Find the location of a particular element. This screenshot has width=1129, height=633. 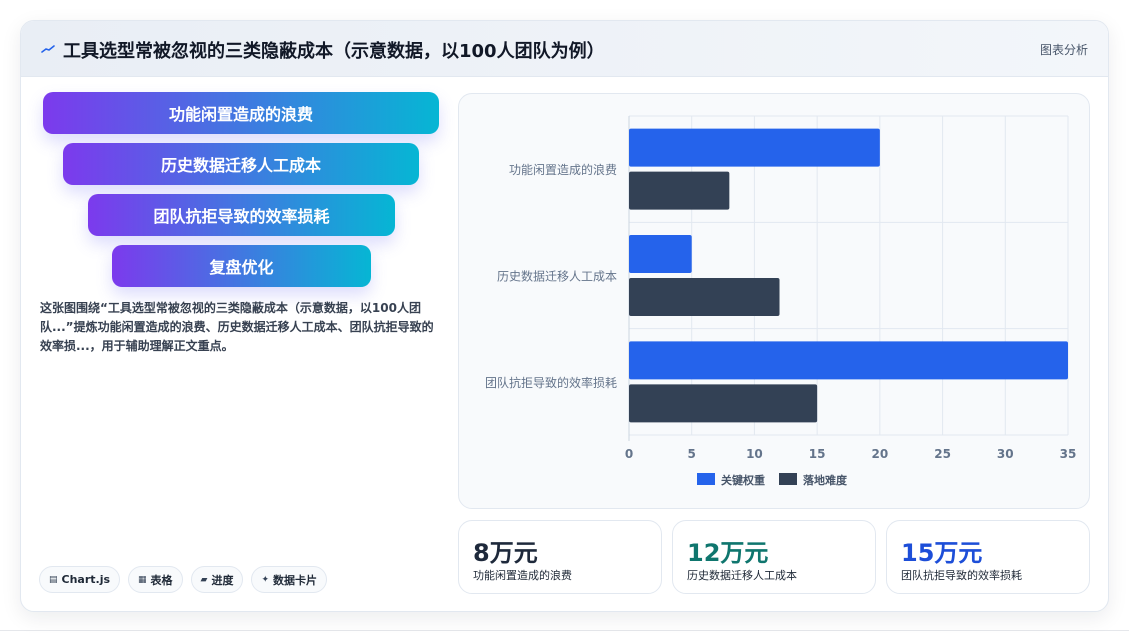

page-bottom-divider is located at coordinates (564, 630).